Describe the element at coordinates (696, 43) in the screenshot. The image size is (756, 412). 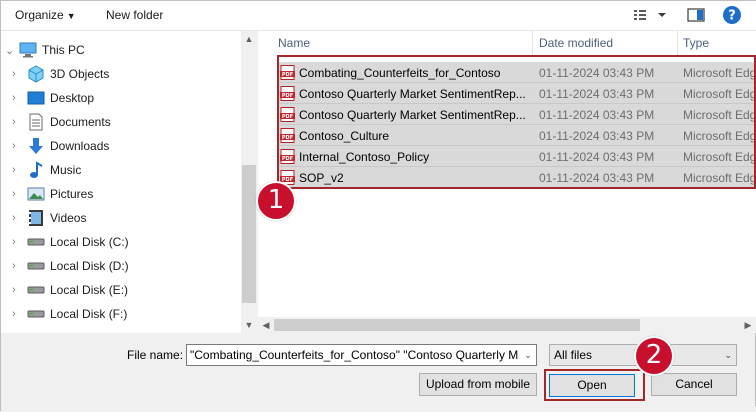
I see `column-header-type: Type` at that location.